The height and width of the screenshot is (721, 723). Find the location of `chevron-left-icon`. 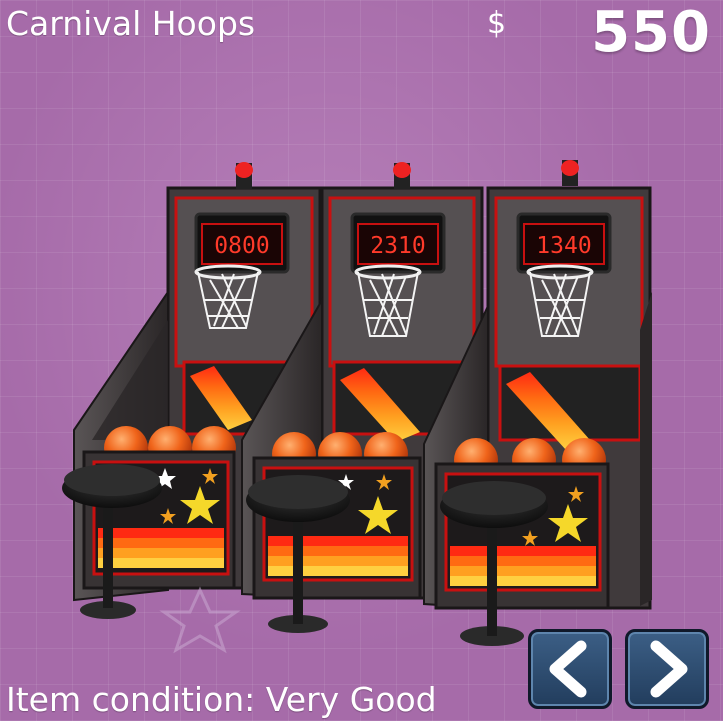

chevron-left-icon is located at coordinates (568, 669).